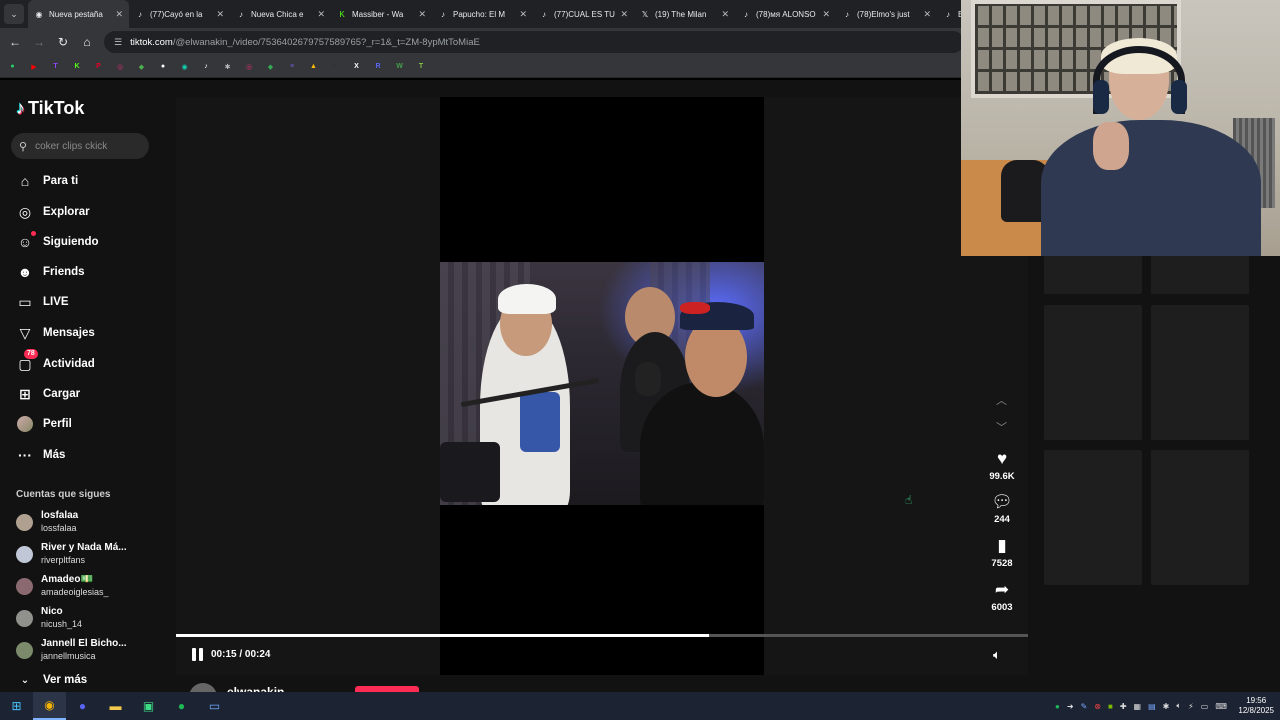 The height and width of the screenshot is (720, 1280). Describe the element at coordinates (214, 706) in the screenshot. I see `desktop-taskbar-icon: ▭` at that location.